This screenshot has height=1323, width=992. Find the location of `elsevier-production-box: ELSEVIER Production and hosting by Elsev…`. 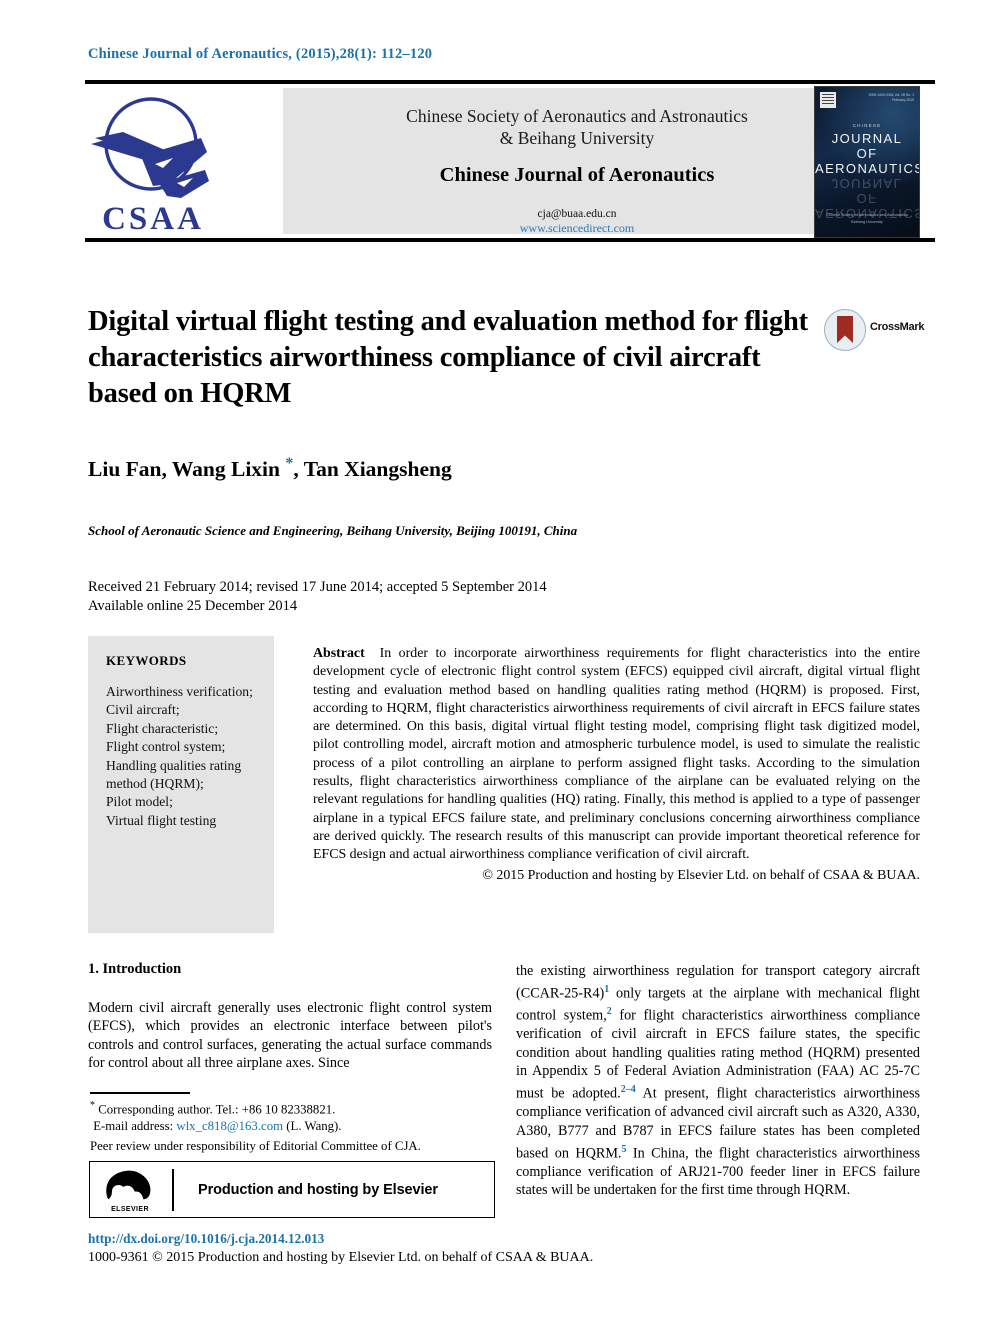

elsevier-production-box: ELSEVIER Production and hosting by Elsev… is located at coordinates (292, 1189).